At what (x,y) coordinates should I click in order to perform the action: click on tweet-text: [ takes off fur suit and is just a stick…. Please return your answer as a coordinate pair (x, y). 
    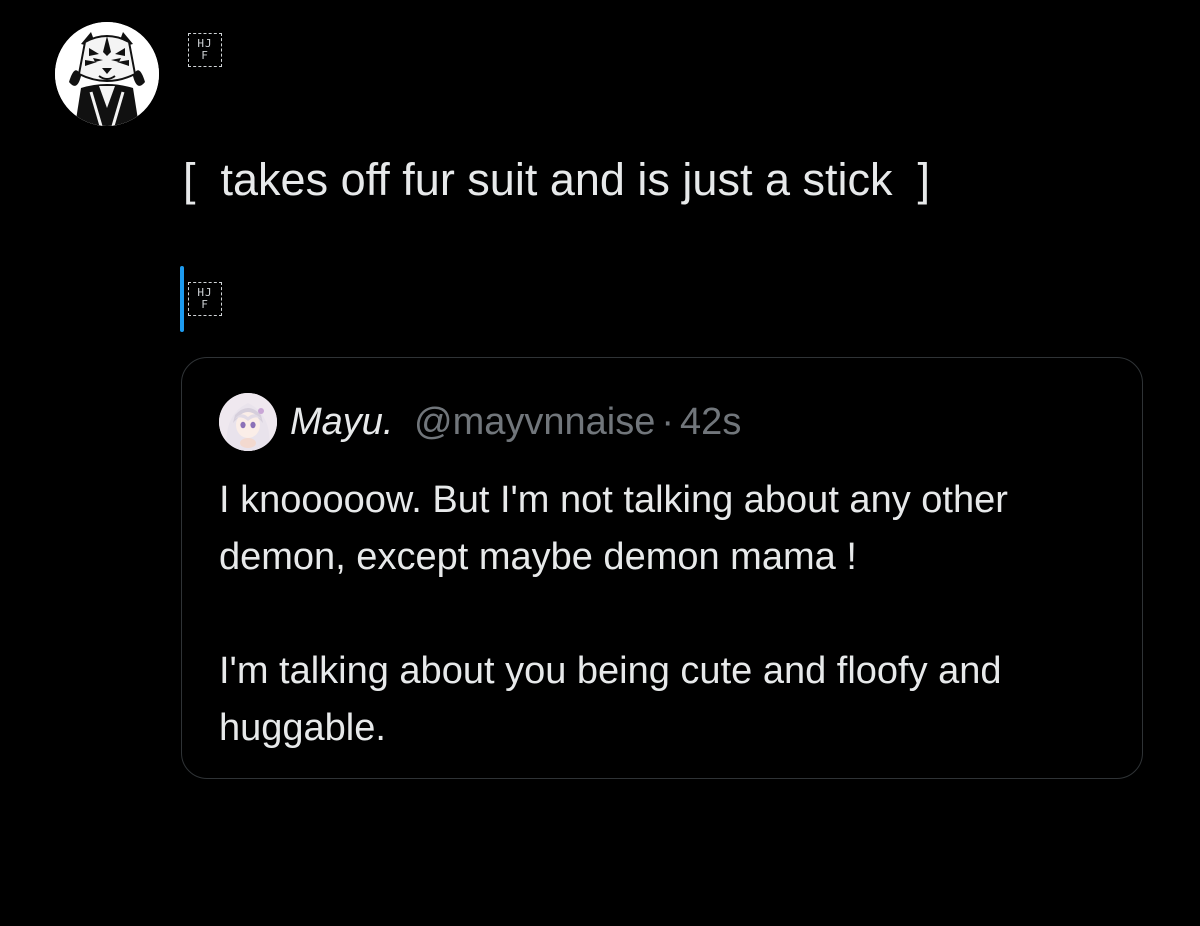
    Looking at the image, I should click on (556, 179).